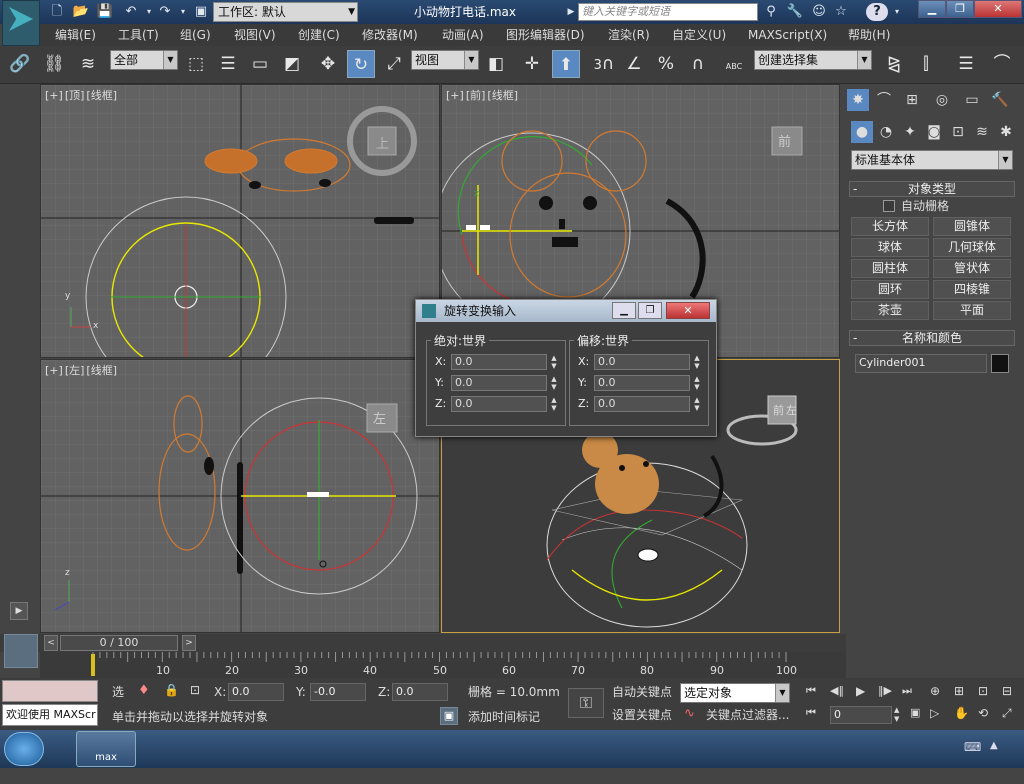 This screenshot has height=784, width=1024. I want to click on cameras-icon: ◙, so click(934, 132).